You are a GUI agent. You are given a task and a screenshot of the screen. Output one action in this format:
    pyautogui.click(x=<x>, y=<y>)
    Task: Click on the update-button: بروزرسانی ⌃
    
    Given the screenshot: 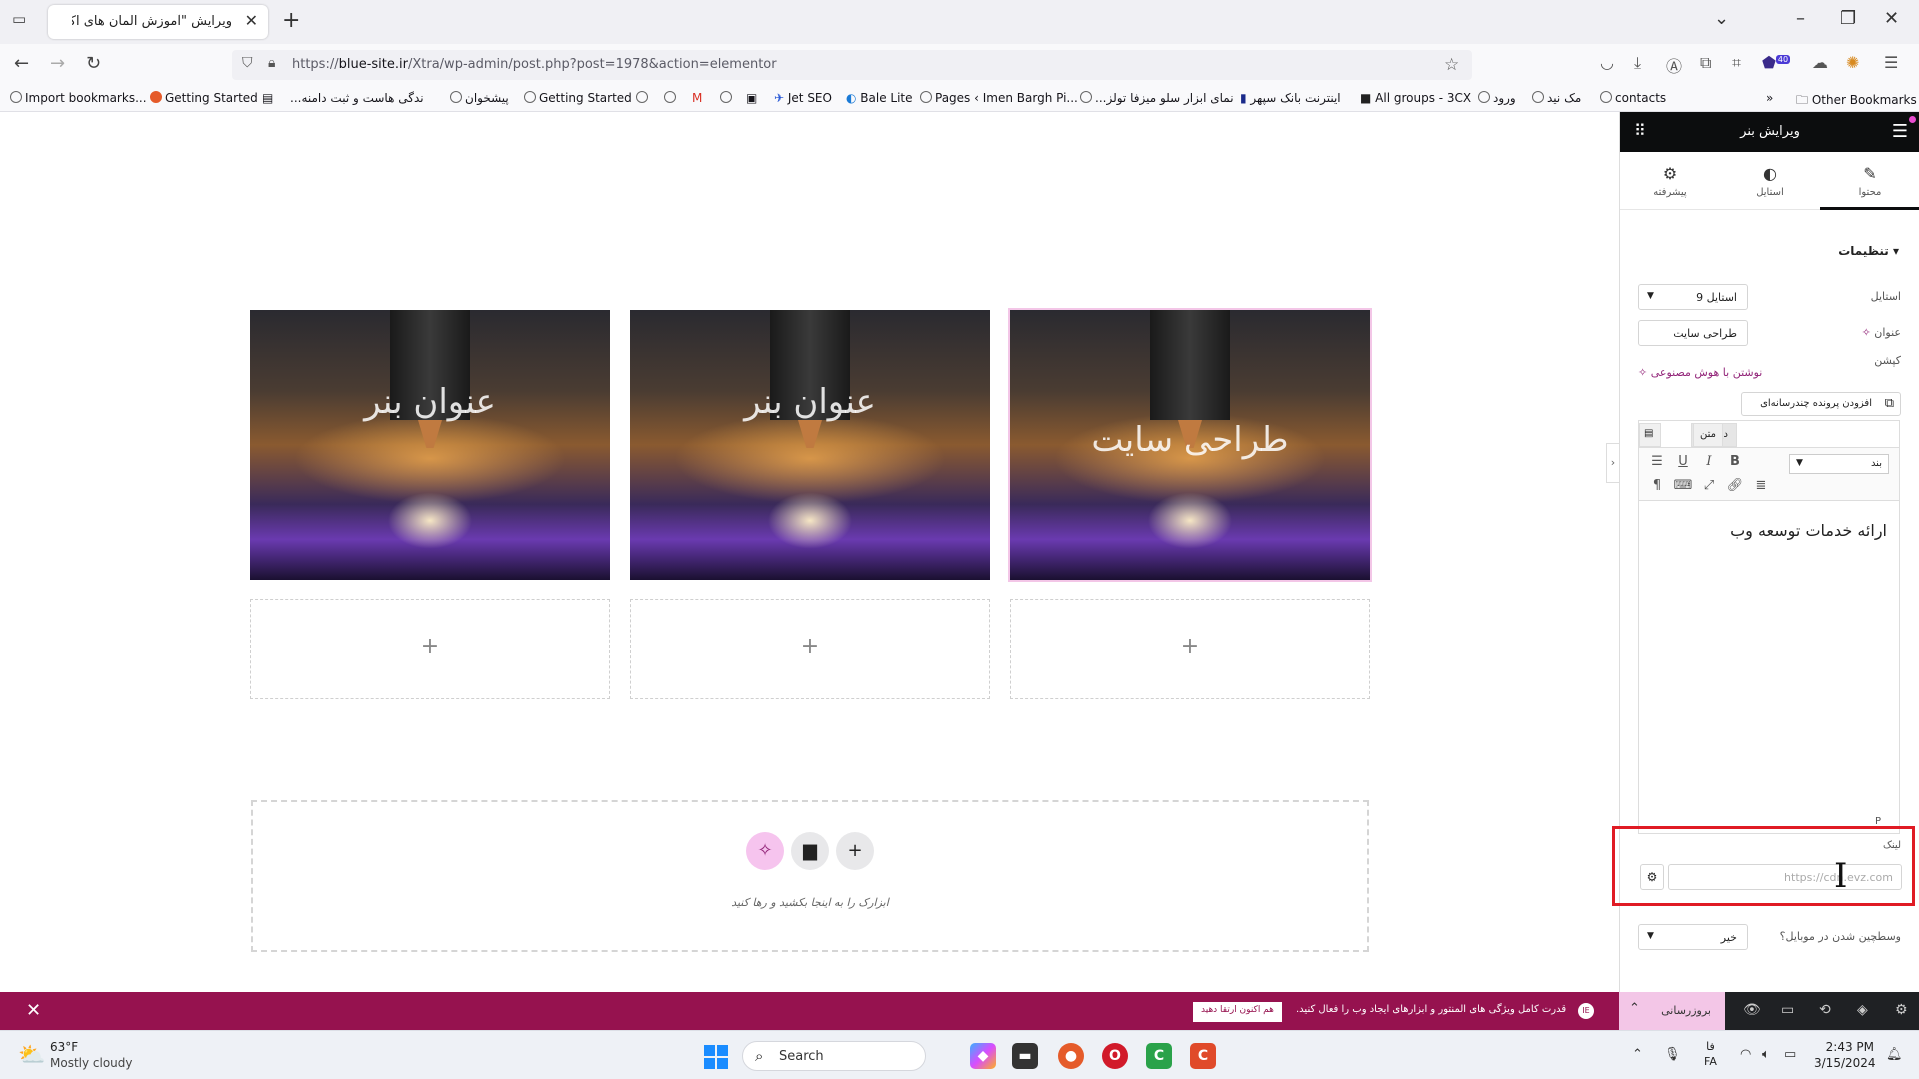 What is the action you would take?
    pyautogui.click(x=1672, y=1011)
    